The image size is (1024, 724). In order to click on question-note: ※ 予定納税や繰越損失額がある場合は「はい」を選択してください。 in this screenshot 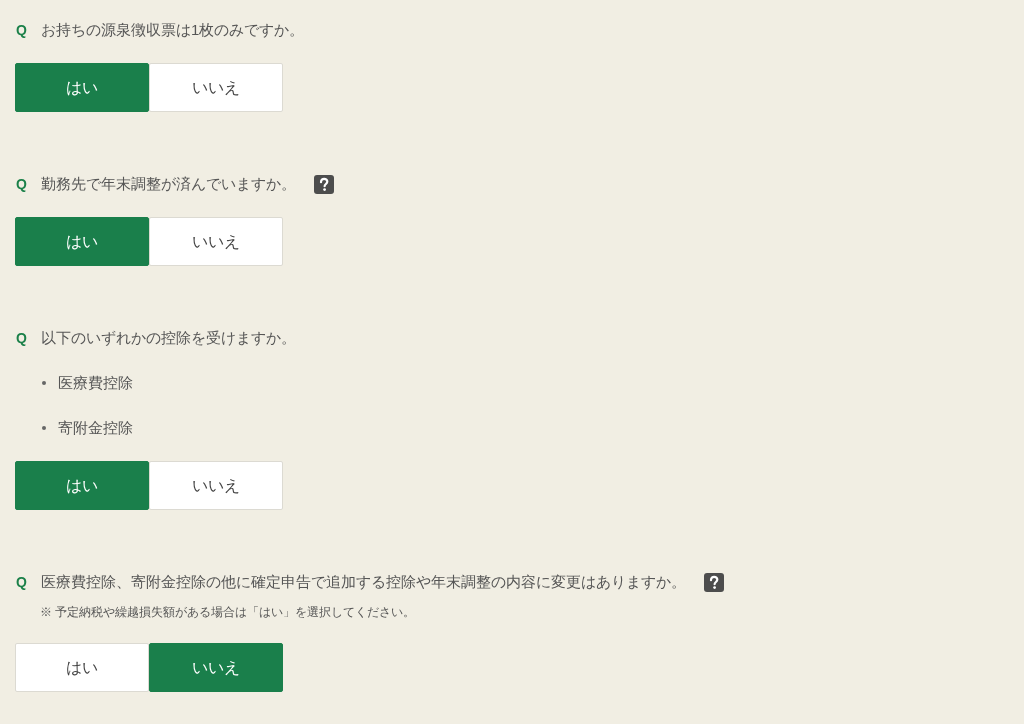, I will do `click(228, 612)`.